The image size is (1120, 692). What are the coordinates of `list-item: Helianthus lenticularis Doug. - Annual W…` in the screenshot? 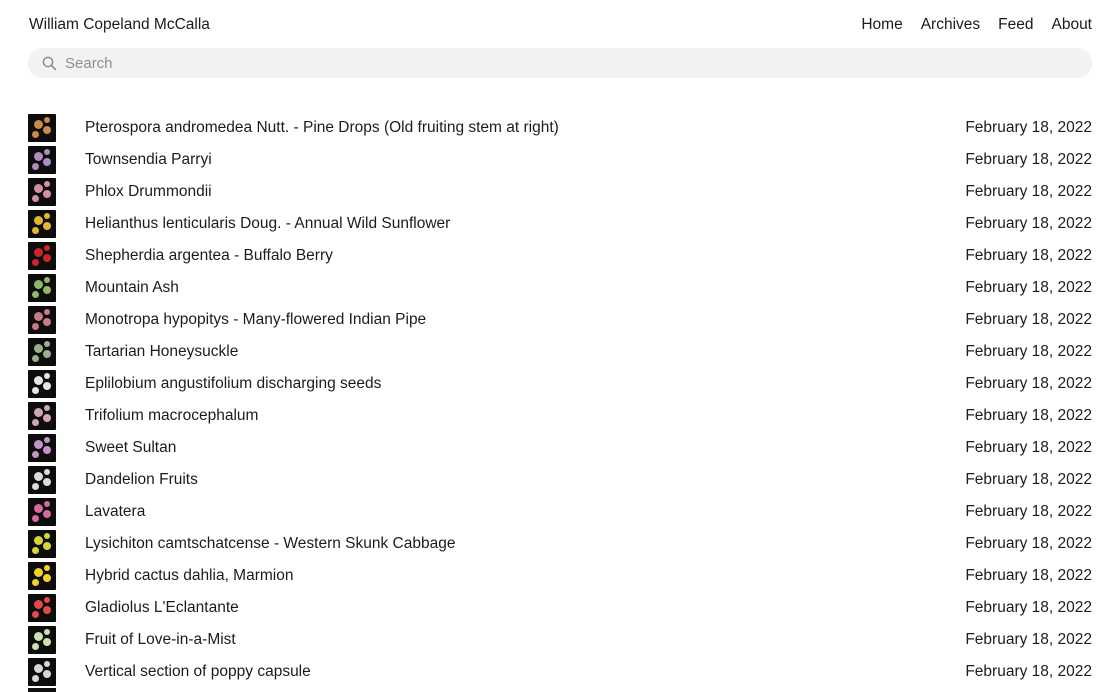 It's located at (560, 224).